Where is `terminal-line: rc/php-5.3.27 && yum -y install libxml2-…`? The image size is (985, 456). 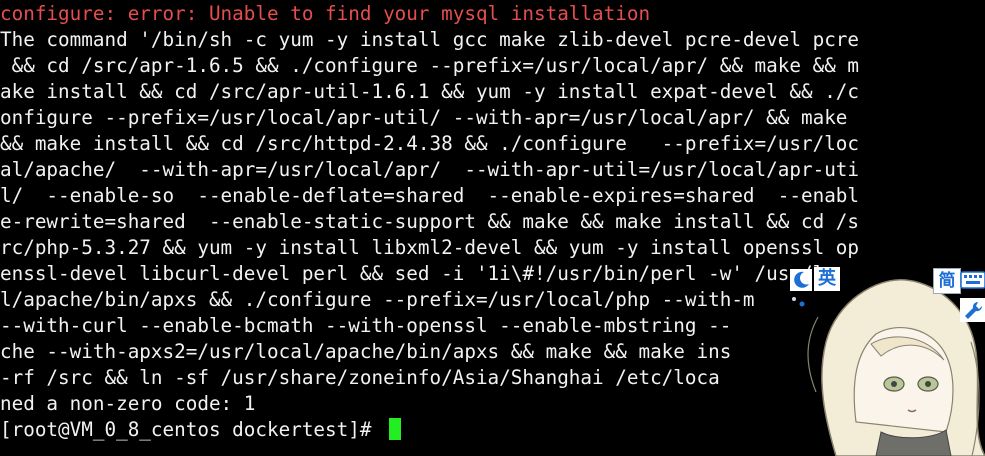
terminal-line: rc/php-5.3.27 && yum -y install libxml2-… is located at coordinates (430, 247).